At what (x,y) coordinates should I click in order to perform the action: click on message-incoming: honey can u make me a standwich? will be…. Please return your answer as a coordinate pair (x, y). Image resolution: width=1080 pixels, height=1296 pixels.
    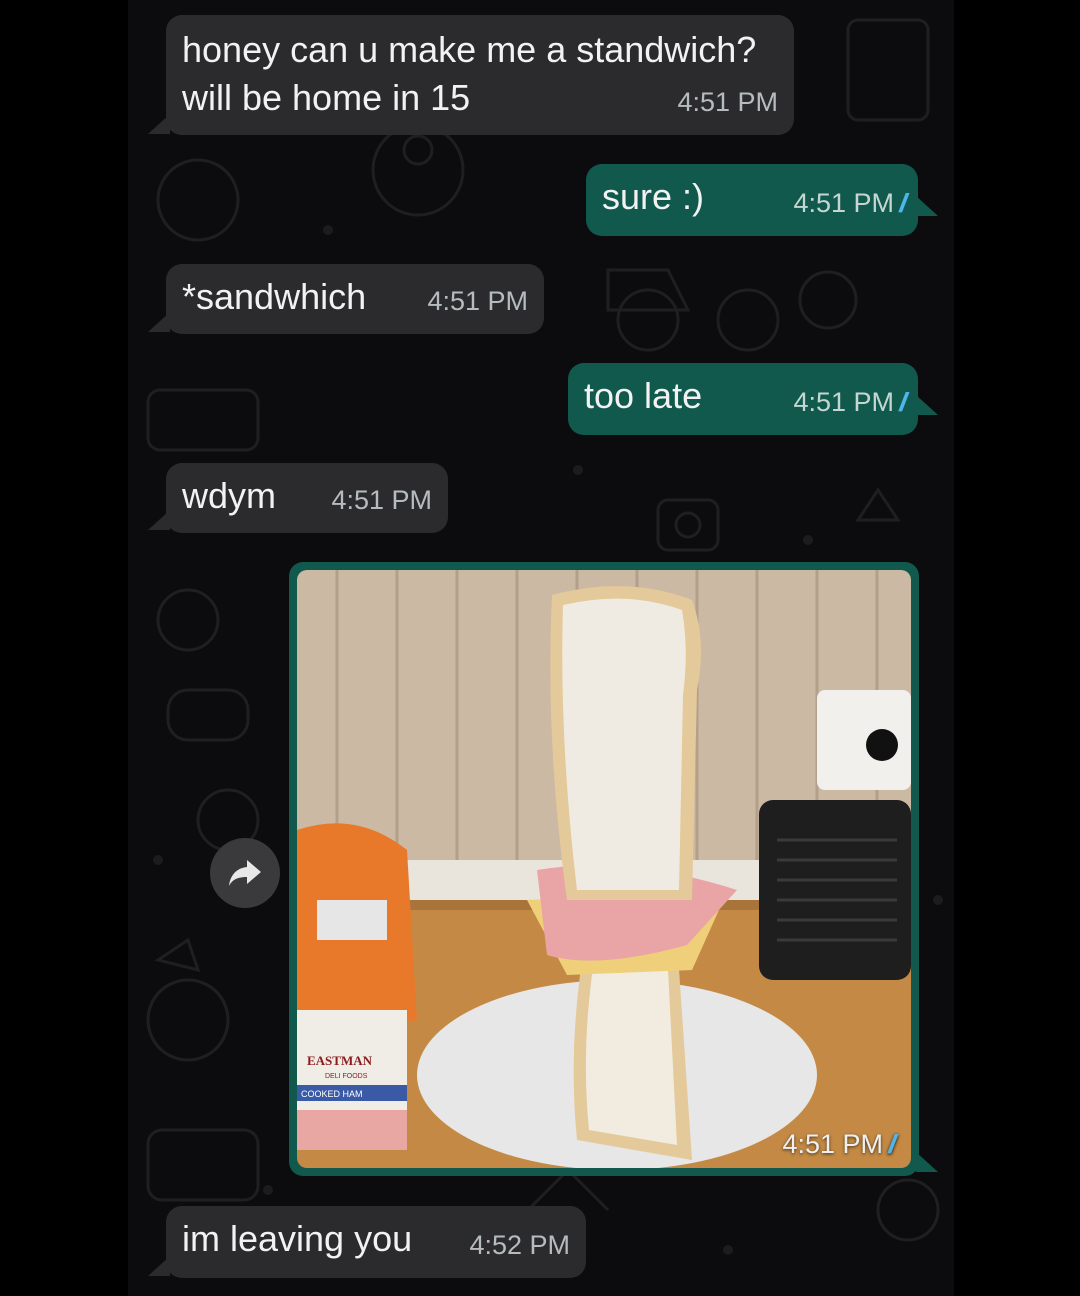
    Looking at the image, I should click on (480, 75).